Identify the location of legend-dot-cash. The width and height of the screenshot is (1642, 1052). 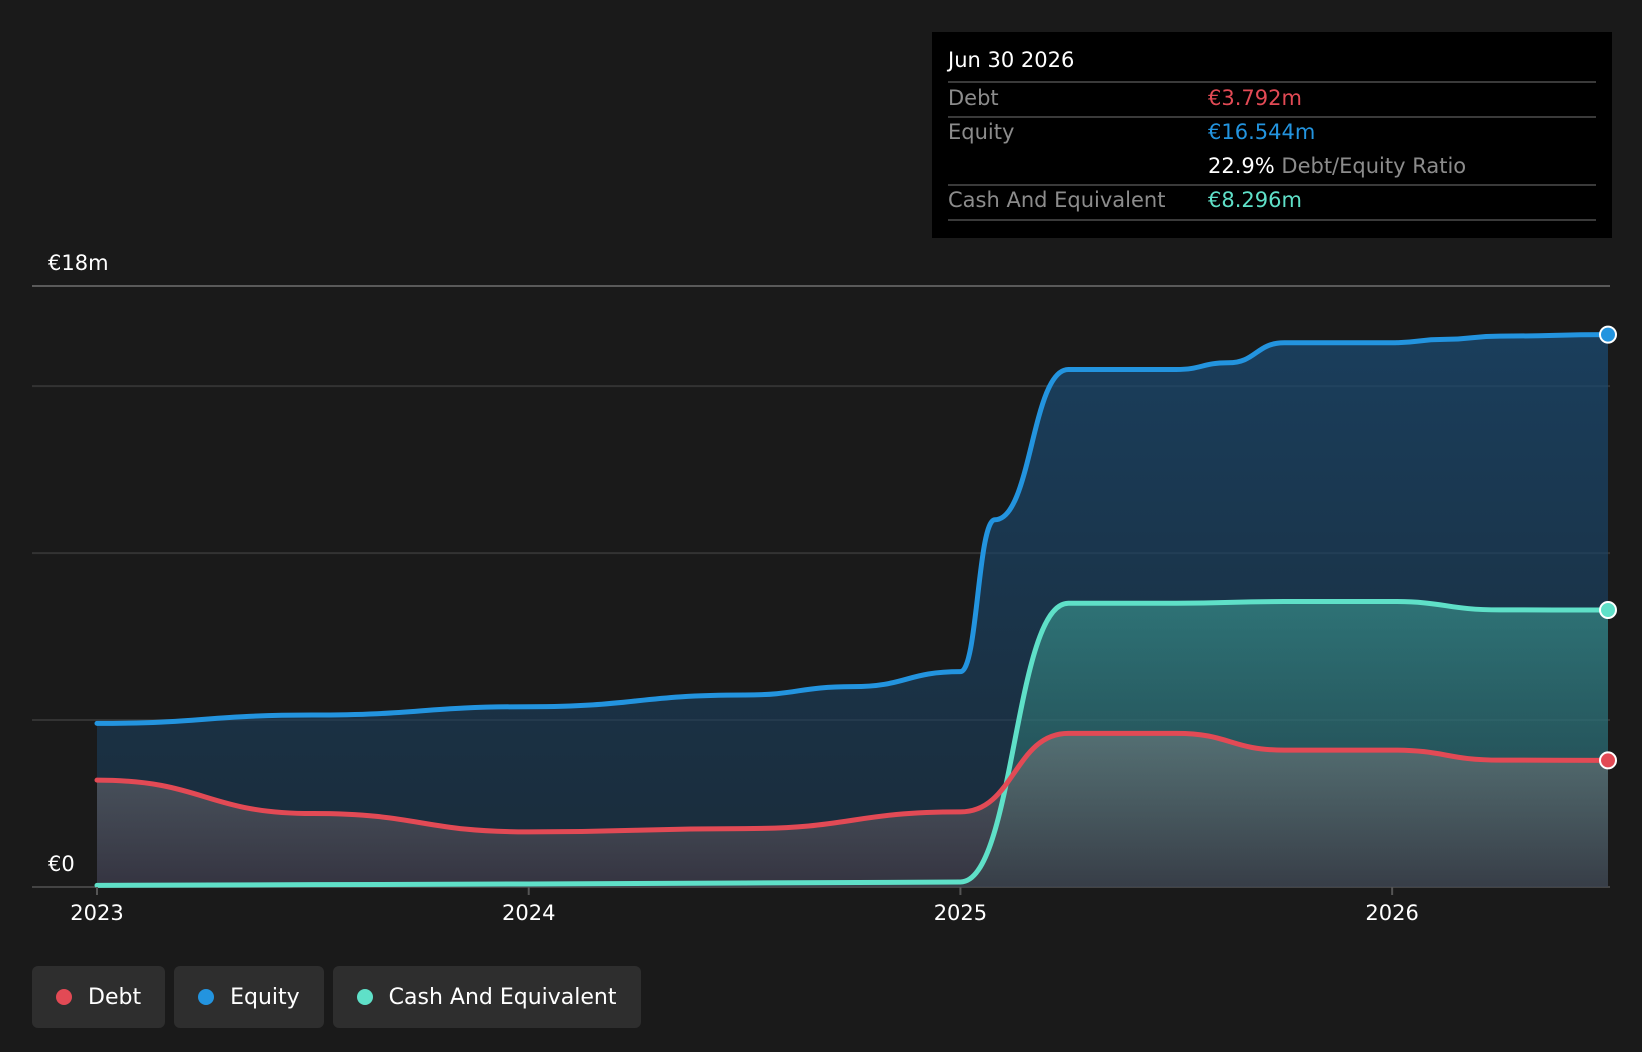
(364, 997).